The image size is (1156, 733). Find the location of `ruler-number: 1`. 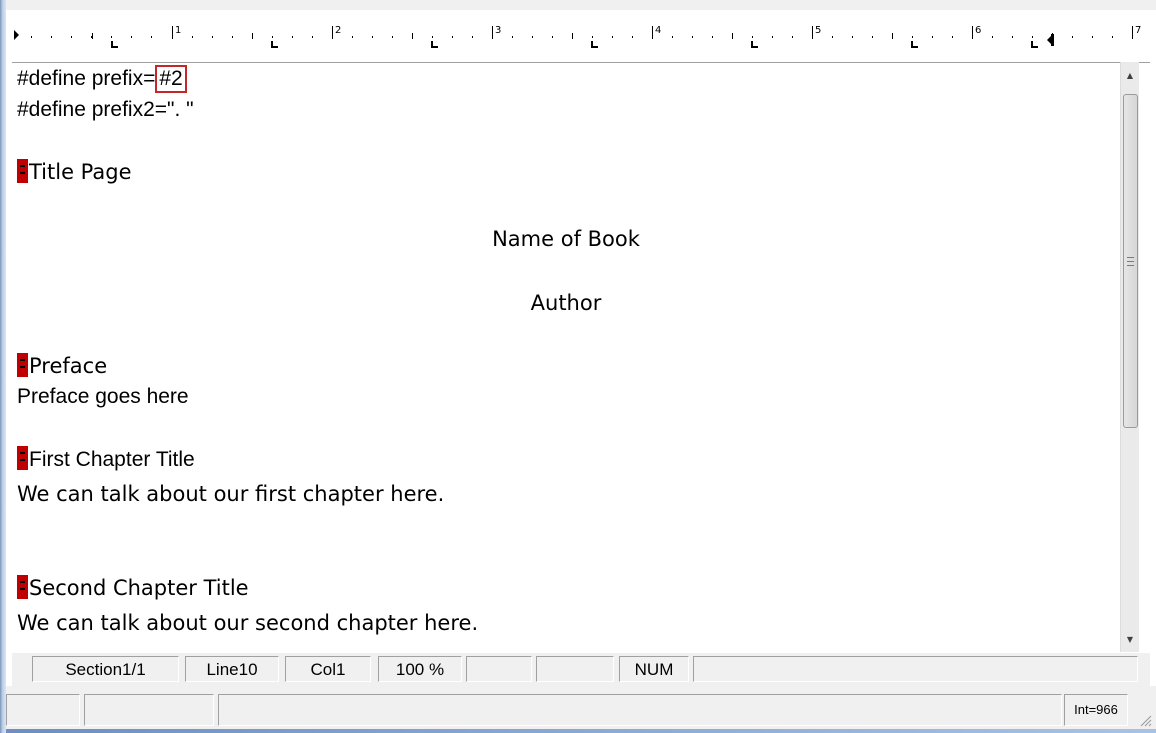

ruler-number: 1 is located at coordinates (178, 30).